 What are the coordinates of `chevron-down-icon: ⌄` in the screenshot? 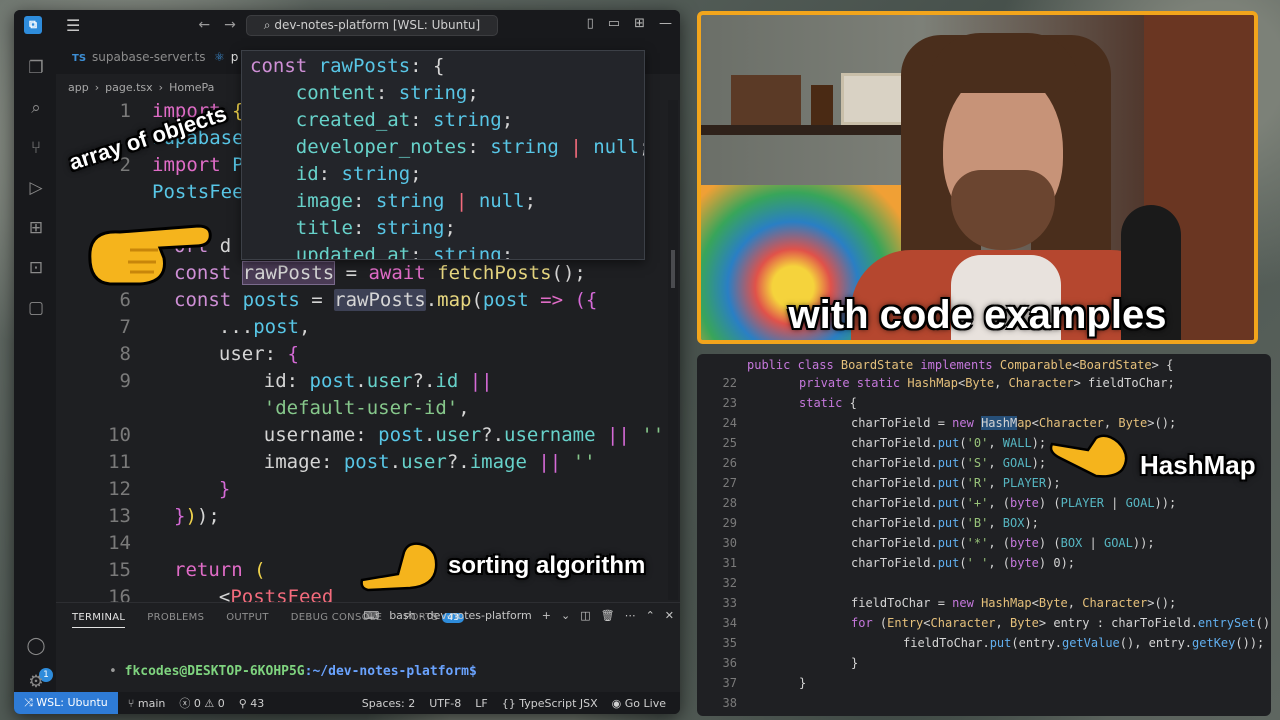 It's located at (565, 615).